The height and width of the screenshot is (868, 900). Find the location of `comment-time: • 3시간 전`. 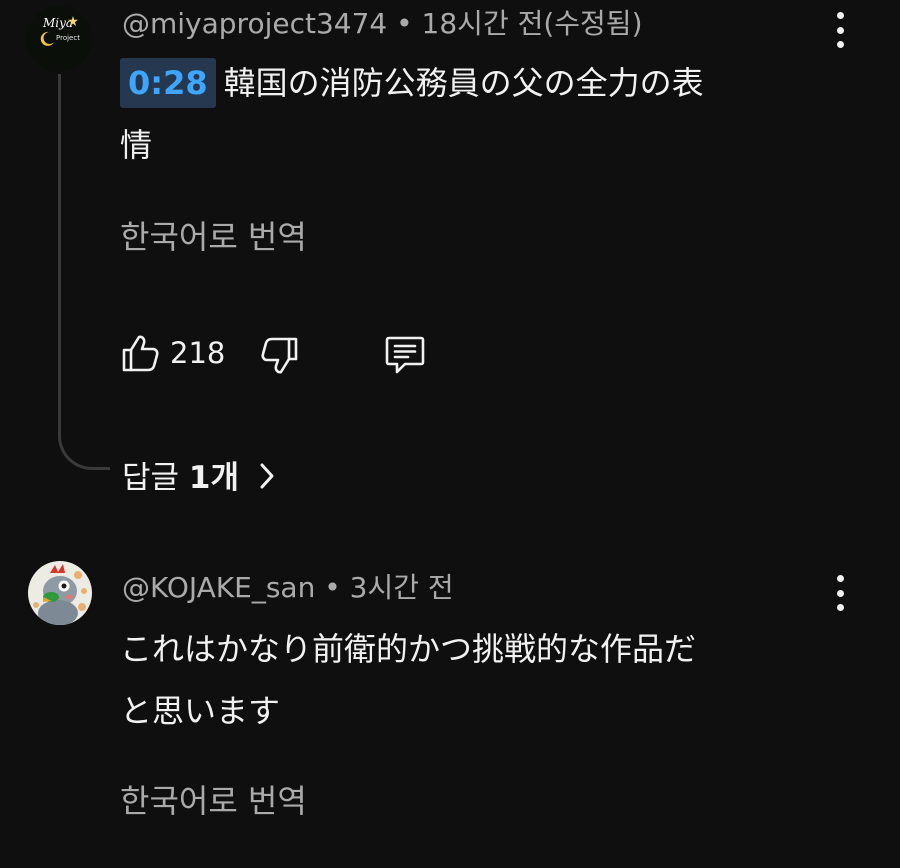

comment-time: • 3시간 전 is located at coordinates (389, 587).